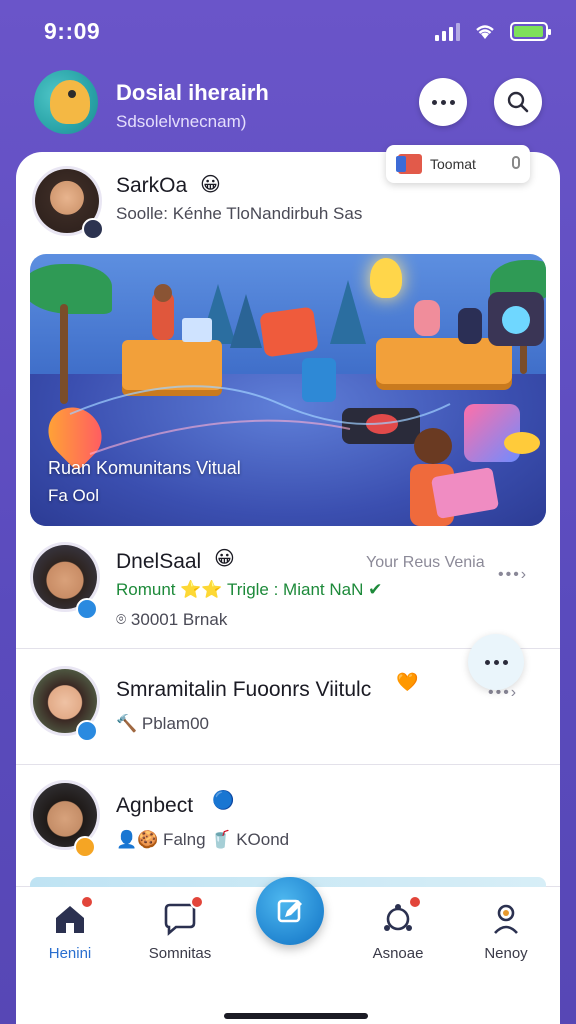 This screenshot has height=1024, width=576. What do you see at coordinates (288, 825) in the screenshot?
I see `feed-item: Agnbect 🔵 👤🍪 Falng 🥤 KOond` at bounding box center [288, 825].